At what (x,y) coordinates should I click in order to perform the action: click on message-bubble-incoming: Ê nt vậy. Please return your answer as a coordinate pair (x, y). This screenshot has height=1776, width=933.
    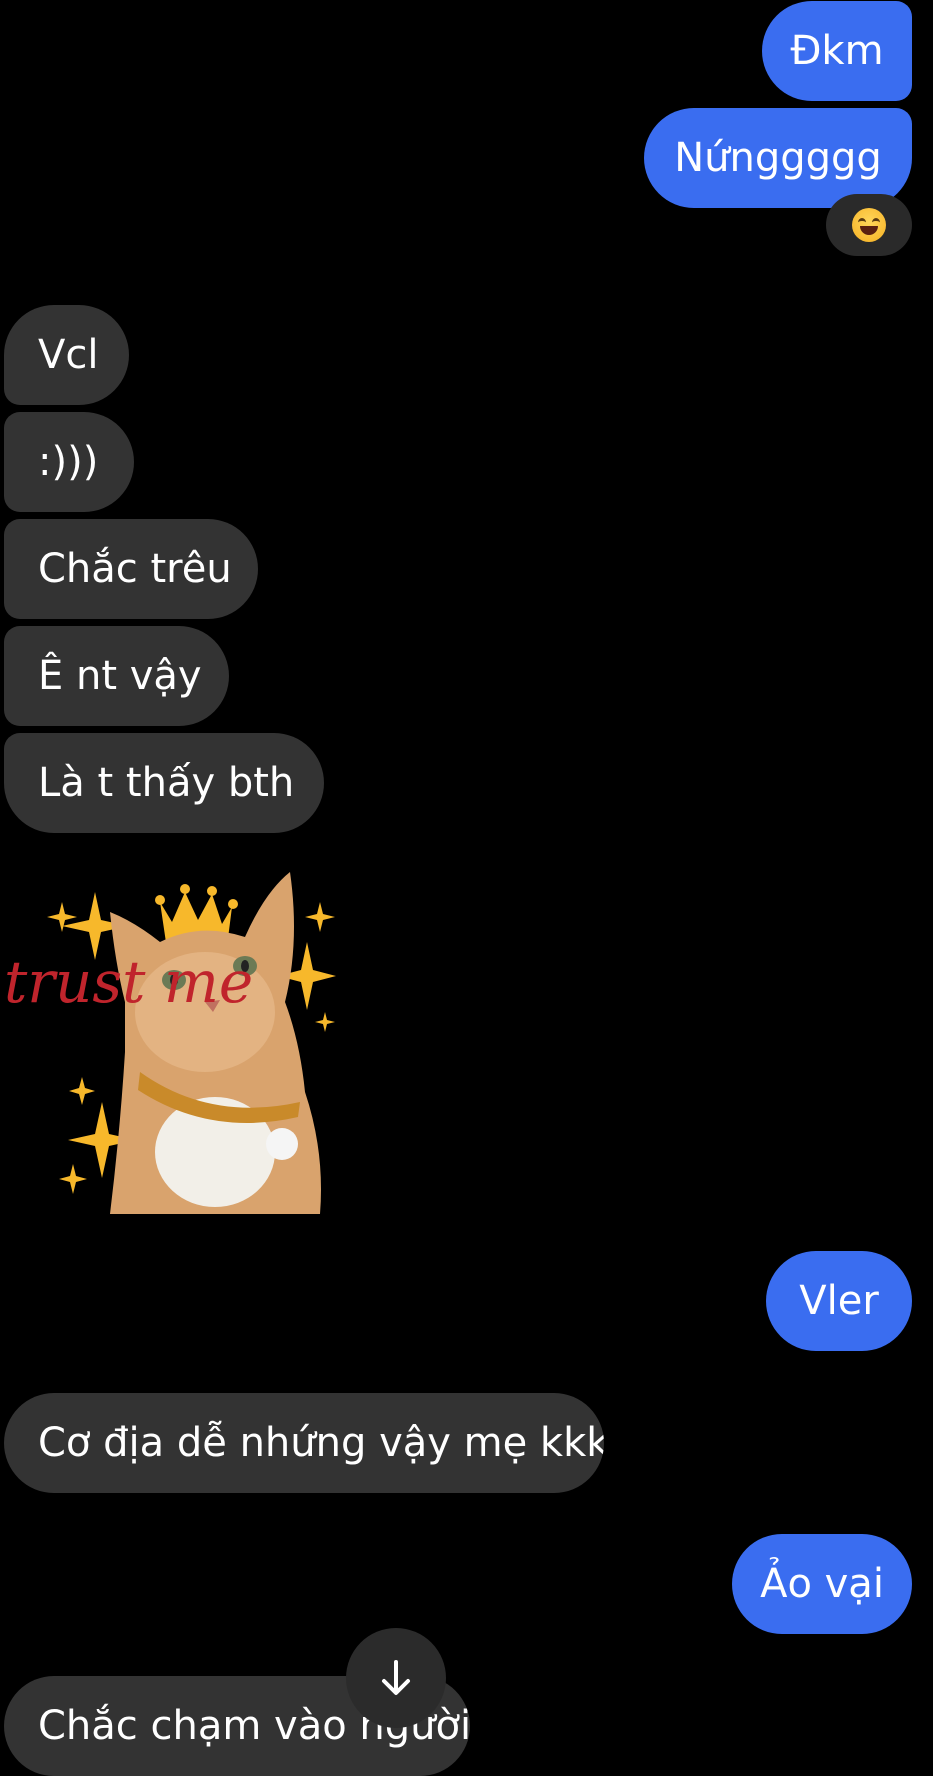
    Looking at the image, I should click on (116, 676).